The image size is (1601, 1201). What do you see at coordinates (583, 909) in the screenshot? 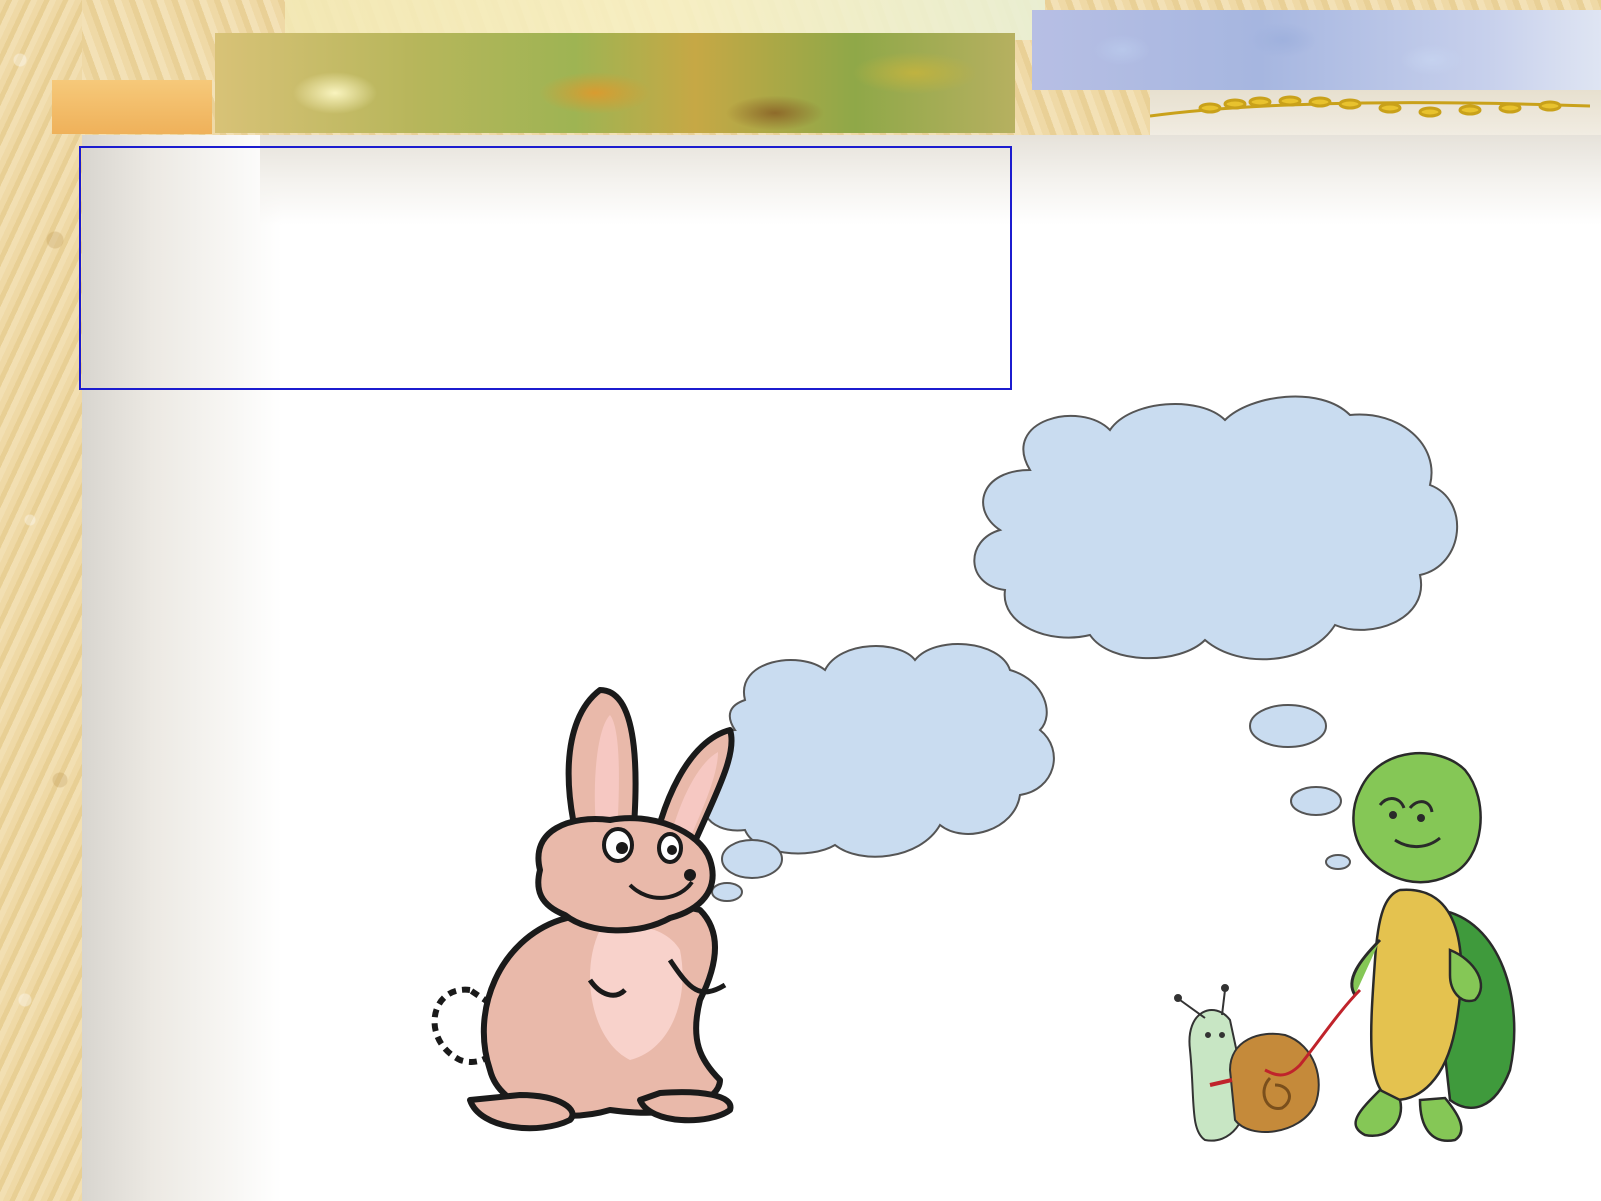
I see `rabbit-icon` at bounding box center [583, 909].